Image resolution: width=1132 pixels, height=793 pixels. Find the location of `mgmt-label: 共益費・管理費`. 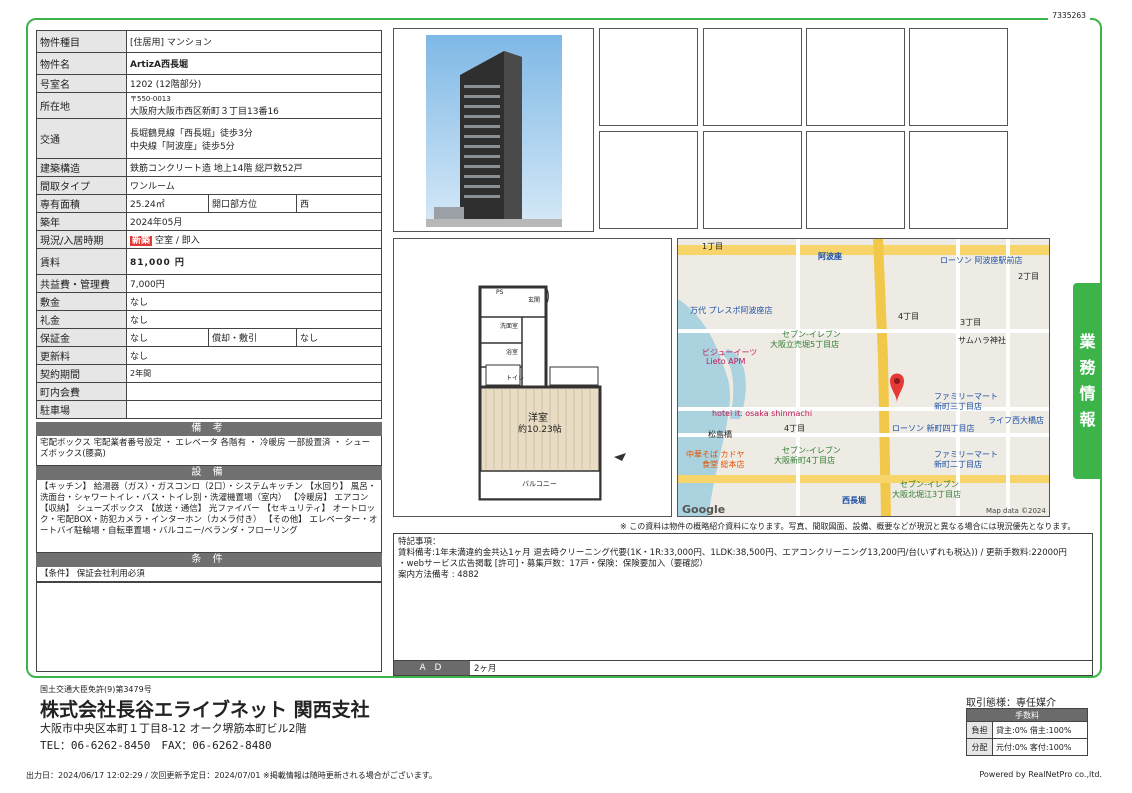

mgmt-label: 共益費・管理費 is located at coordinates (81, 283).